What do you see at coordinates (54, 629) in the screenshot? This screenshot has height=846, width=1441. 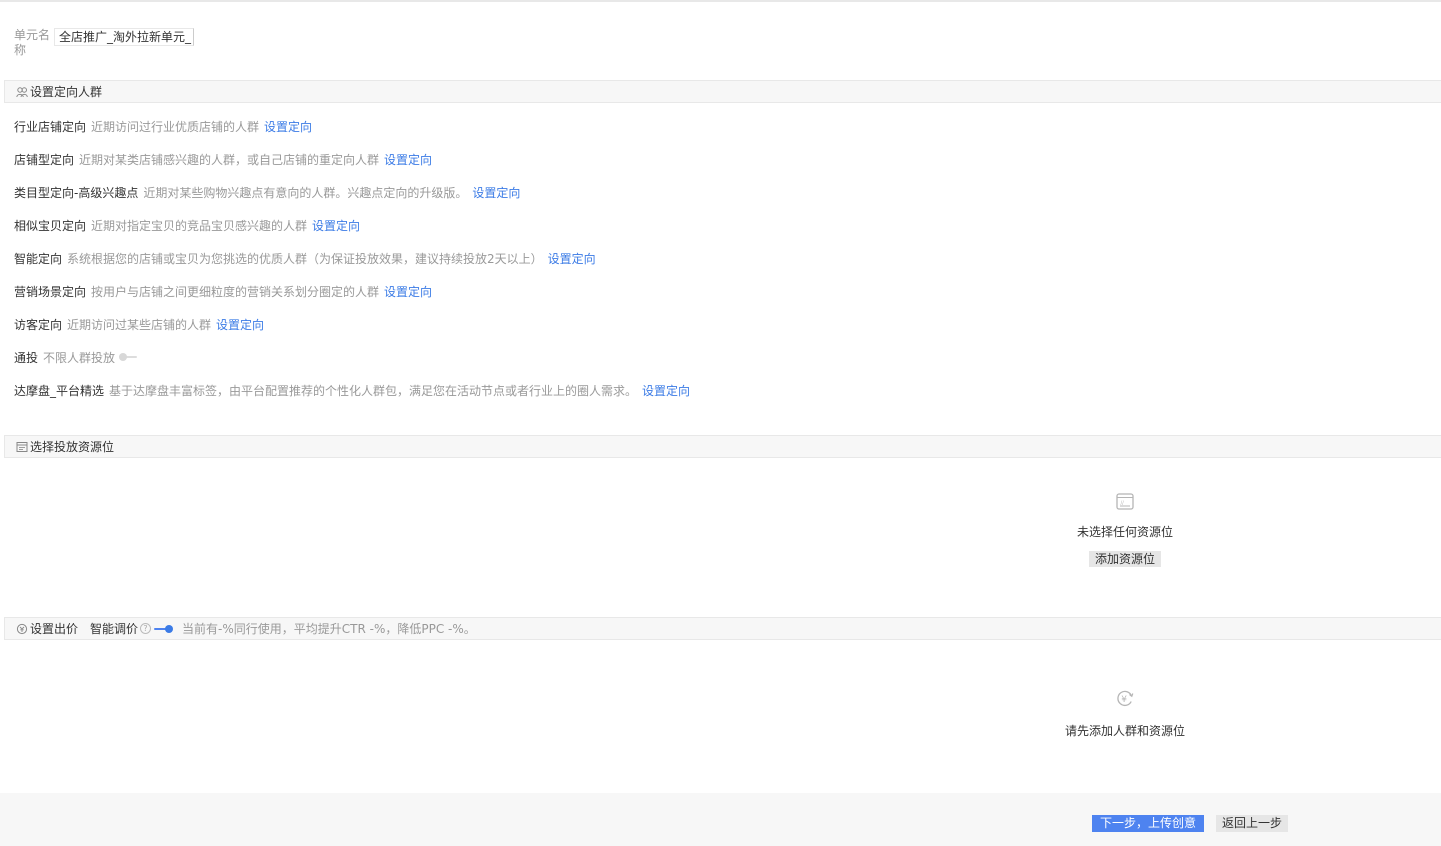 I see `bid-section-title: 设置出价` at bounding box center [54, 629].